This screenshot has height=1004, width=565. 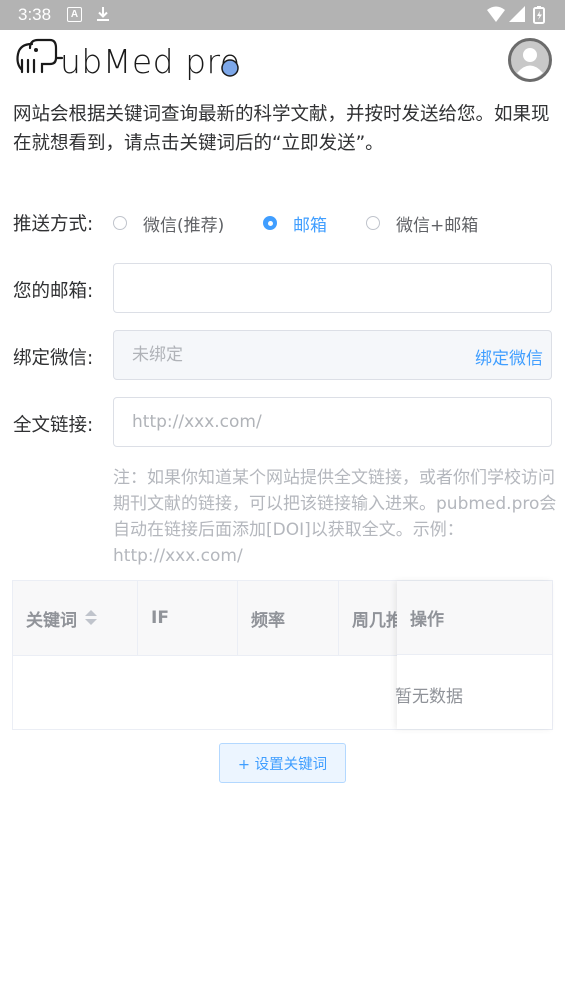 What do you see at coordinates (539, 15) in the screenshot?
I see `battery-icon` at bounding box center [539, 15].